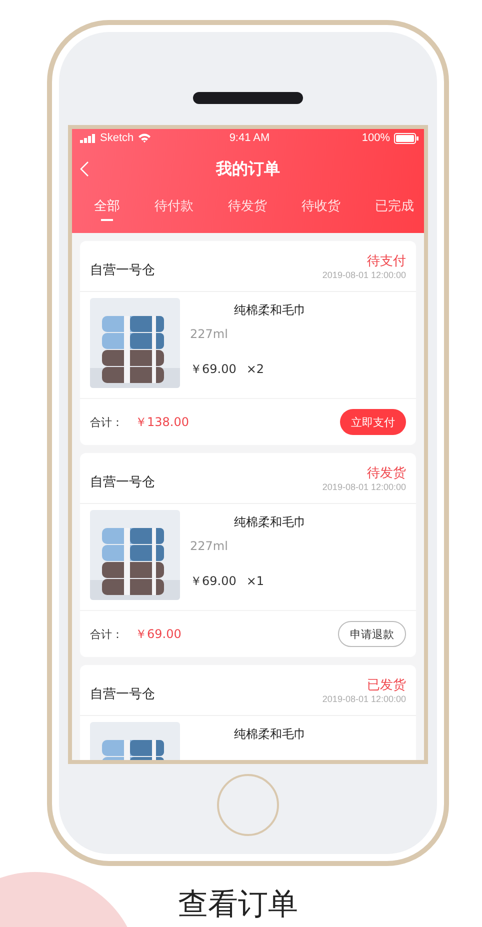 Image resolution: width=482 pixels, height=927 pixels. Describe the element at coordinates (174, 212) in the screenshot. I see `order-tab: 待付款` at that location.